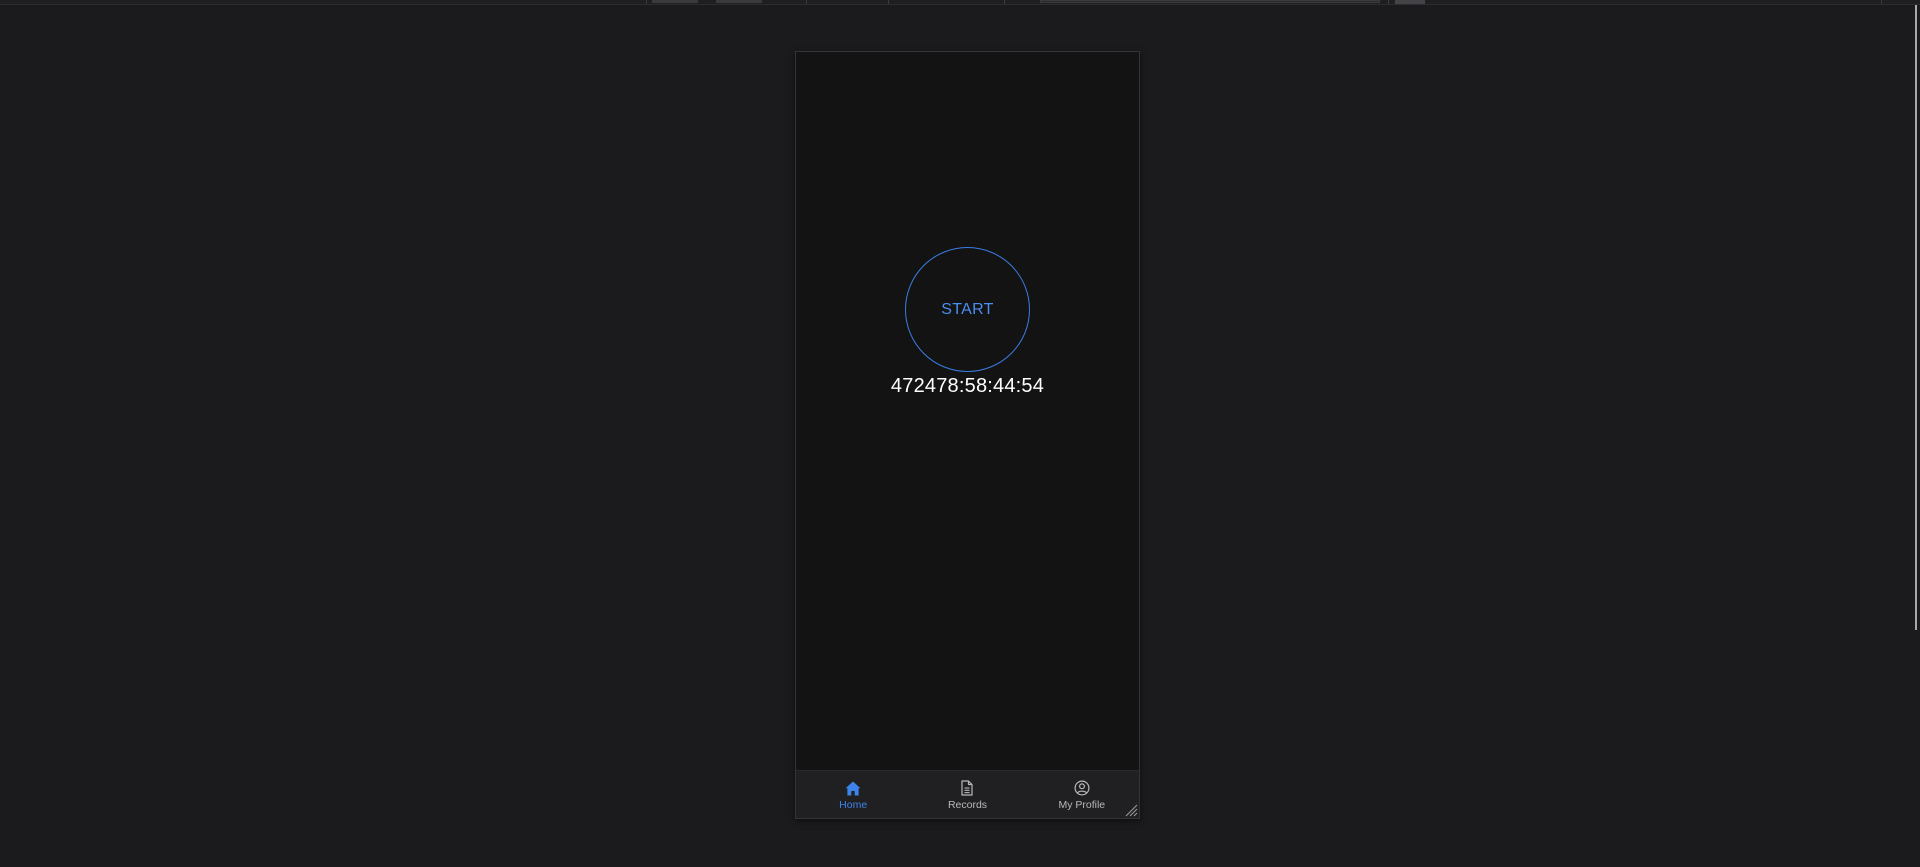  I want to click on nav-item-records: Records, so click(967, 794).